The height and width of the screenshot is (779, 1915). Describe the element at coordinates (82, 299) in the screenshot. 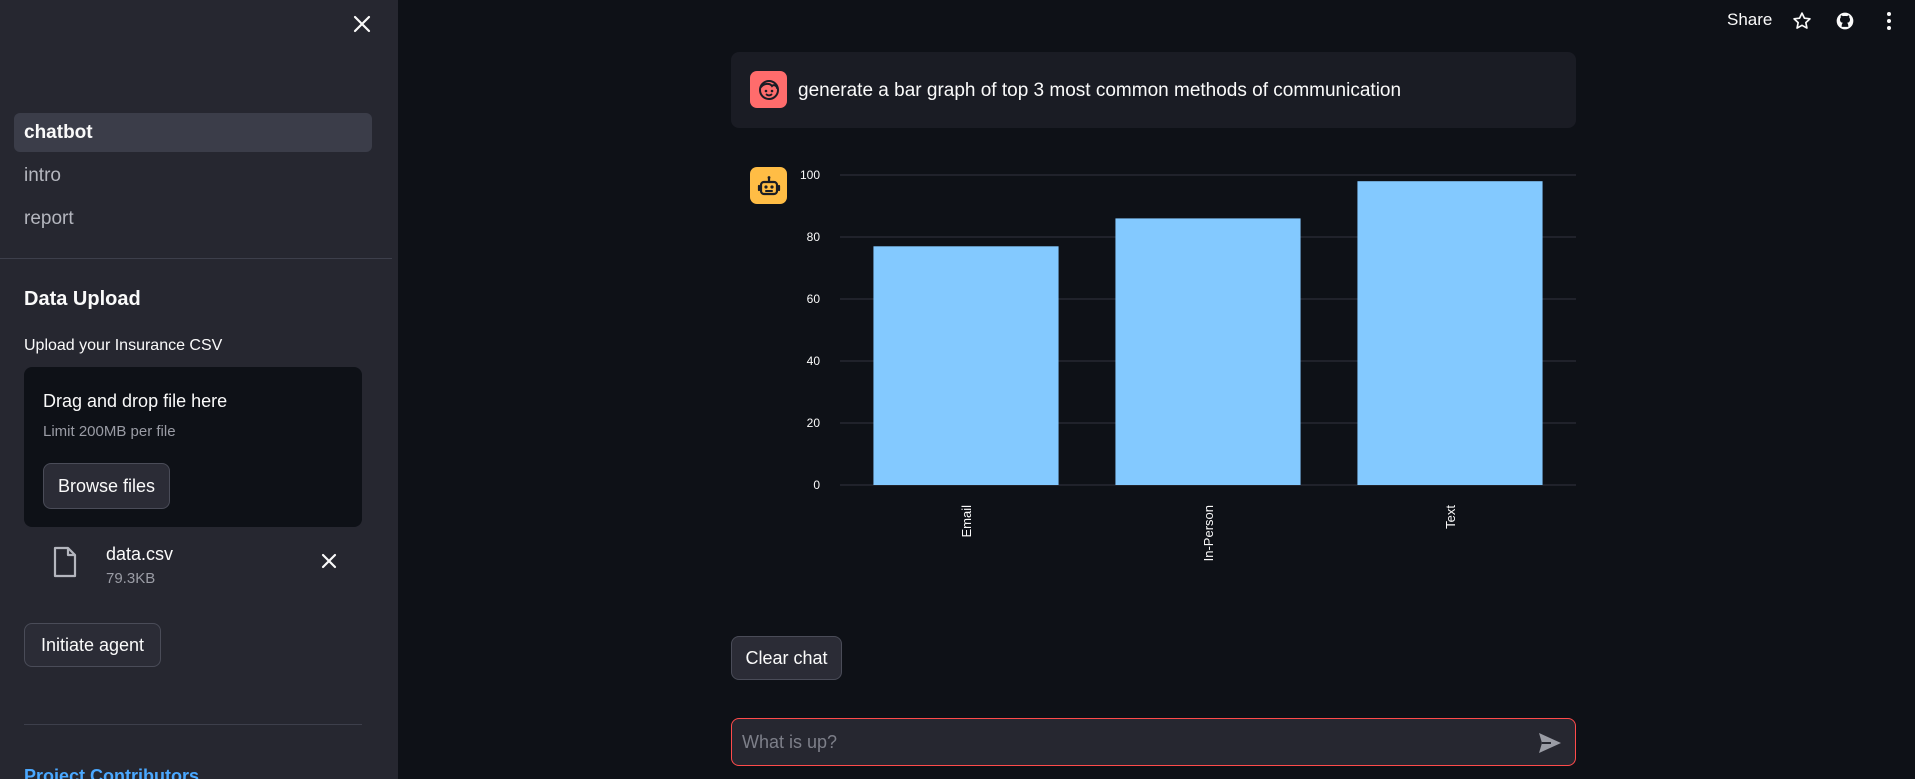

I see `data-upload-heading: Data Upload` at that location.